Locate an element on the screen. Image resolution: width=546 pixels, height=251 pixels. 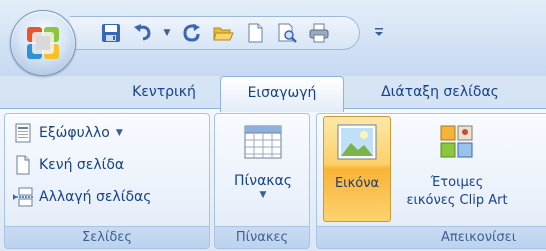
quick-access-toolbar: ▼ is located at coordinates (215, 33).